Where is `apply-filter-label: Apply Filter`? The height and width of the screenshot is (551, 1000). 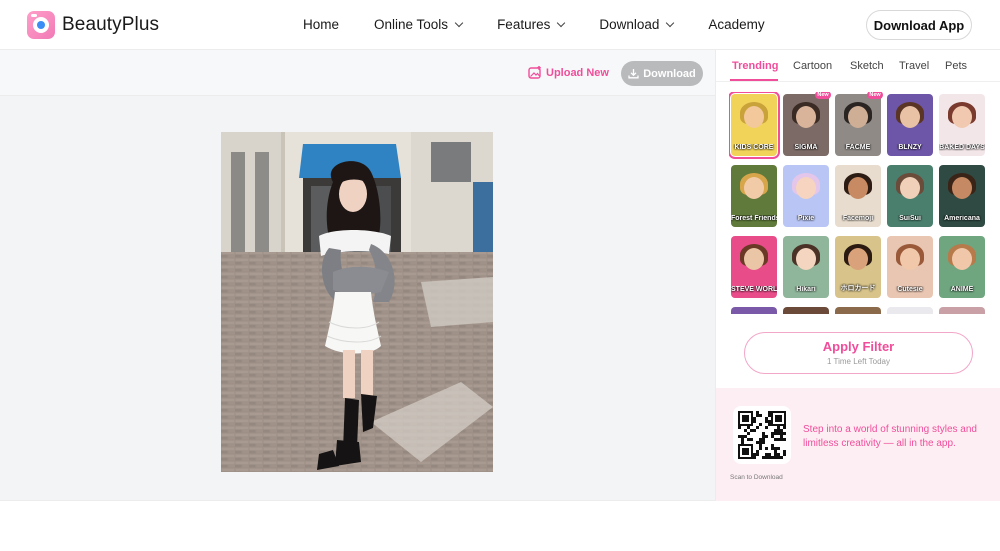
apply-filter-label: Apply Filter is located at coordinates (858, 346).